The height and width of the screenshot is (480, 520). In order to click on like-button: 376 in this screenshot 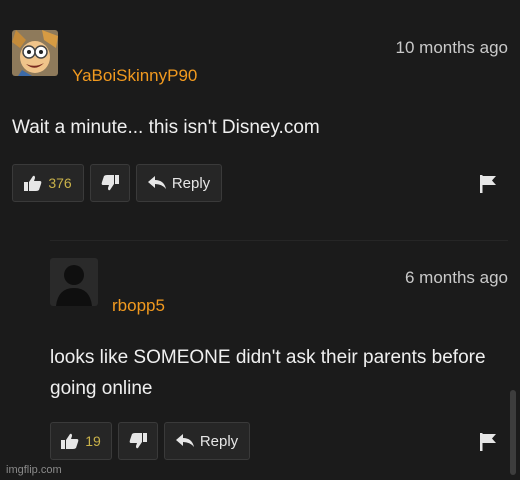, I will do `click(48, 183)`.